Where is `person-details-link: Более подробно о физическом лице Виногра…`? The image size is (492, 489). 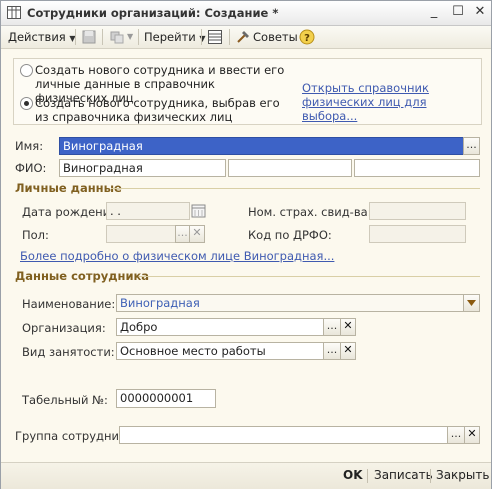 person-details-link: Более подробно о физическом лице Виногра… is located at coordinates (177, 256).